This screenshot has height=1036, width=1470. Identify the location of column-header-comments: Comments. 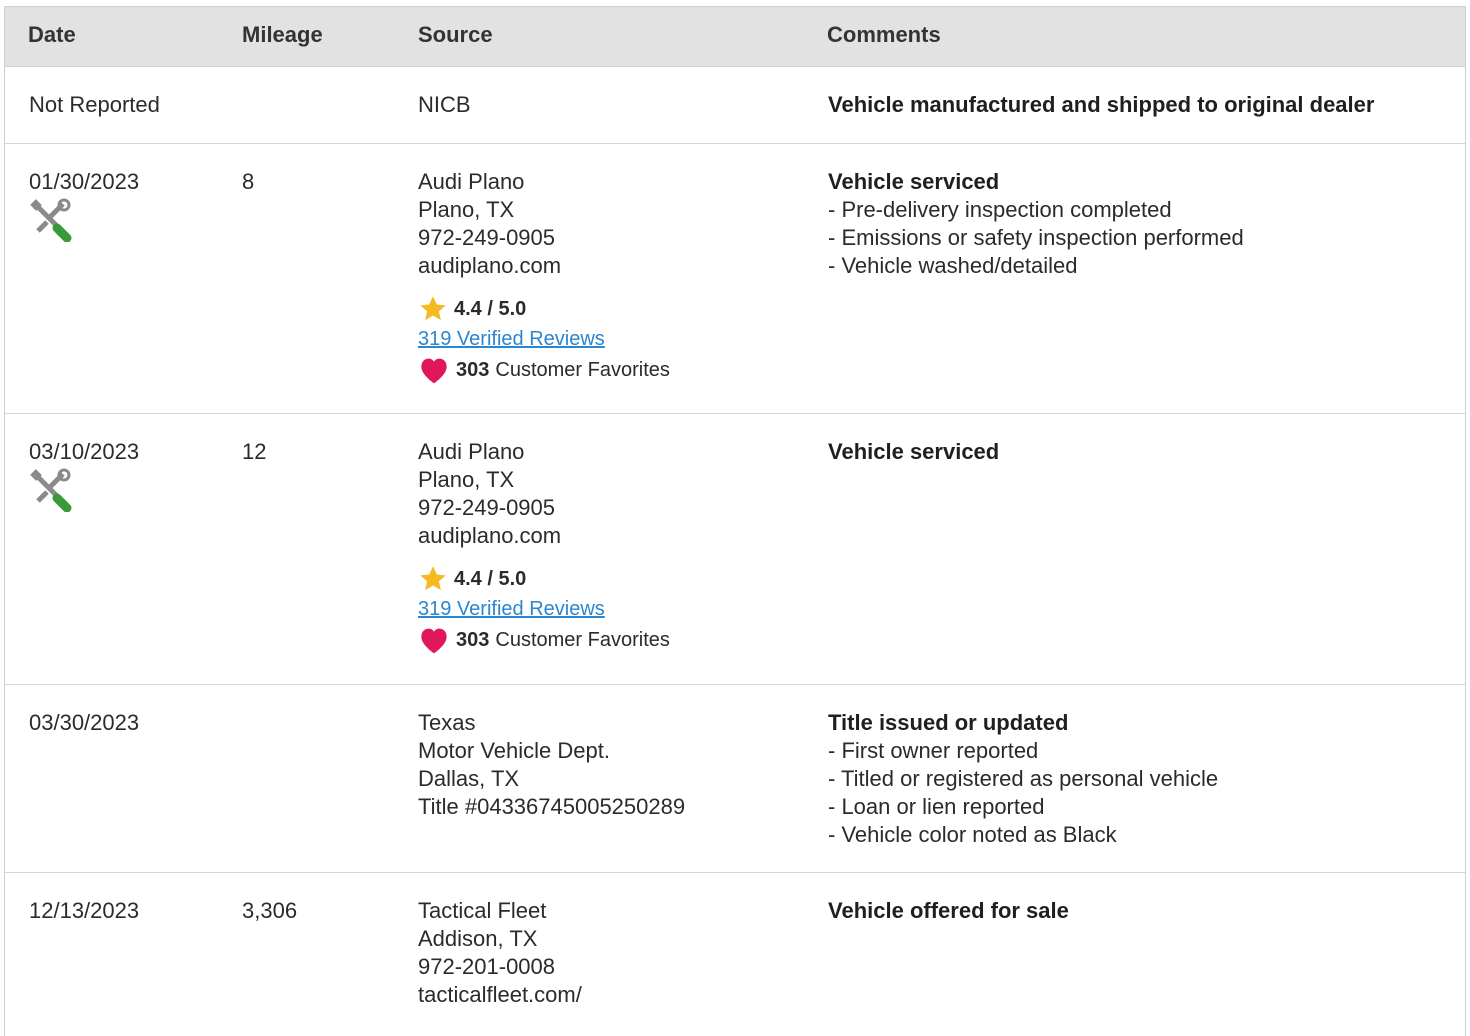
(884, 34).